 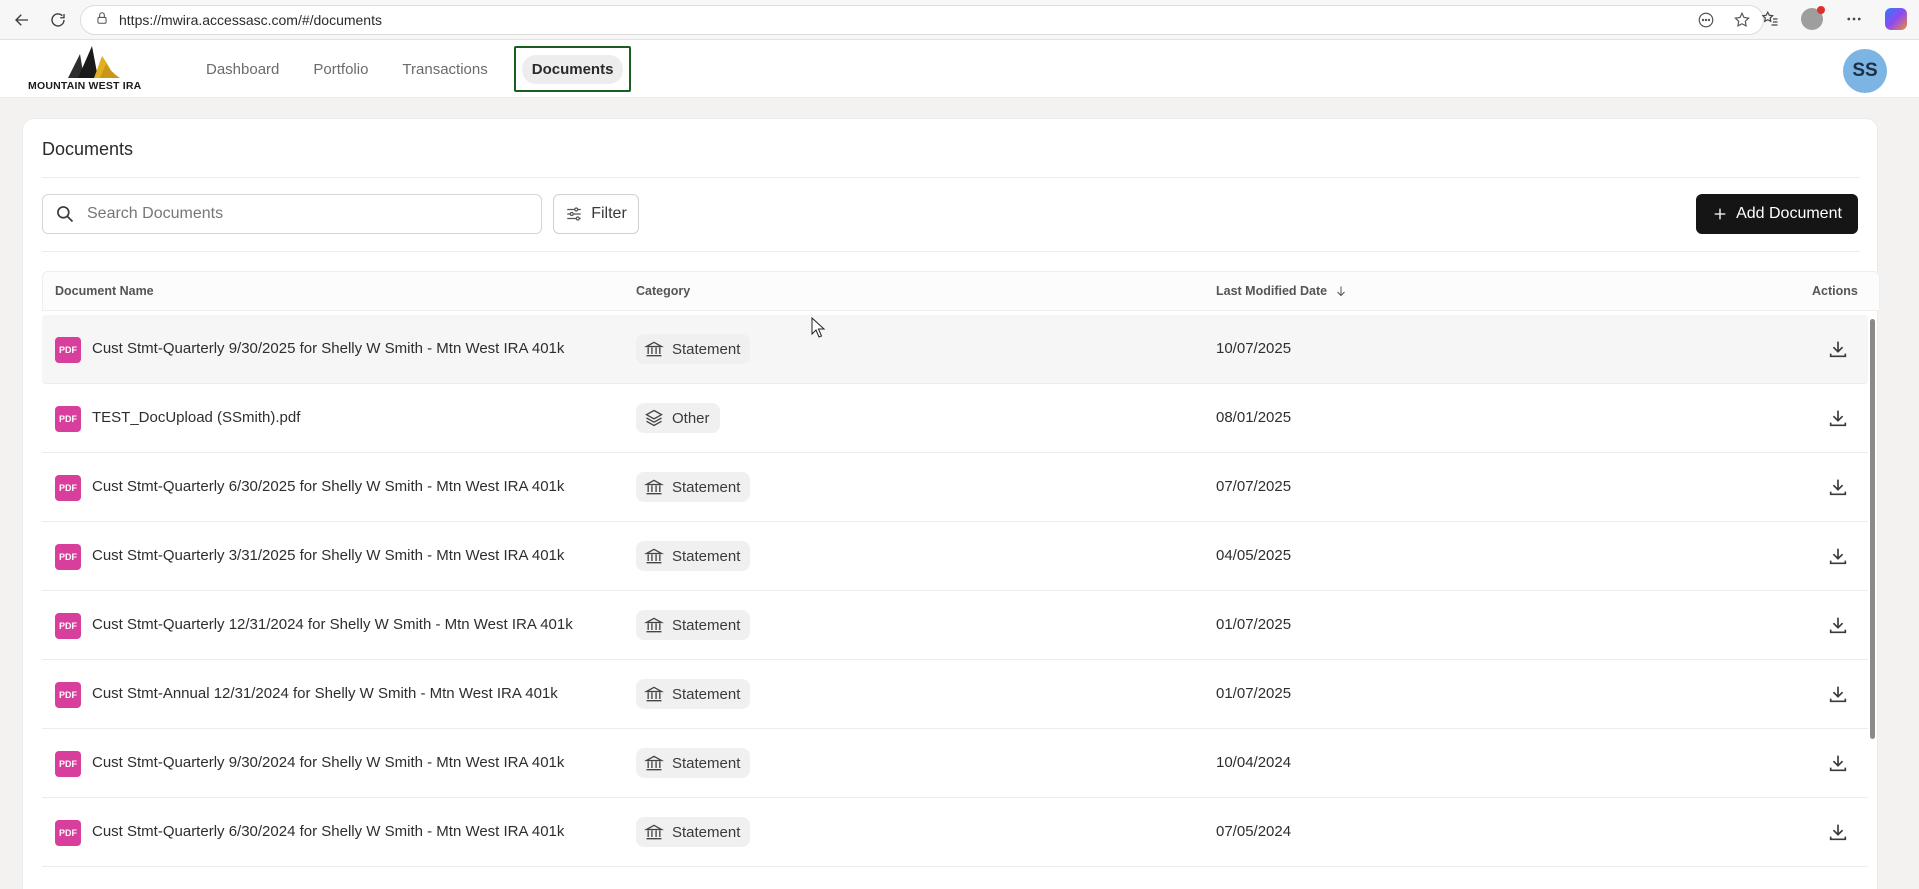 I want to click on modified-date: 08/01/2025, so click(x=1254, y=417).